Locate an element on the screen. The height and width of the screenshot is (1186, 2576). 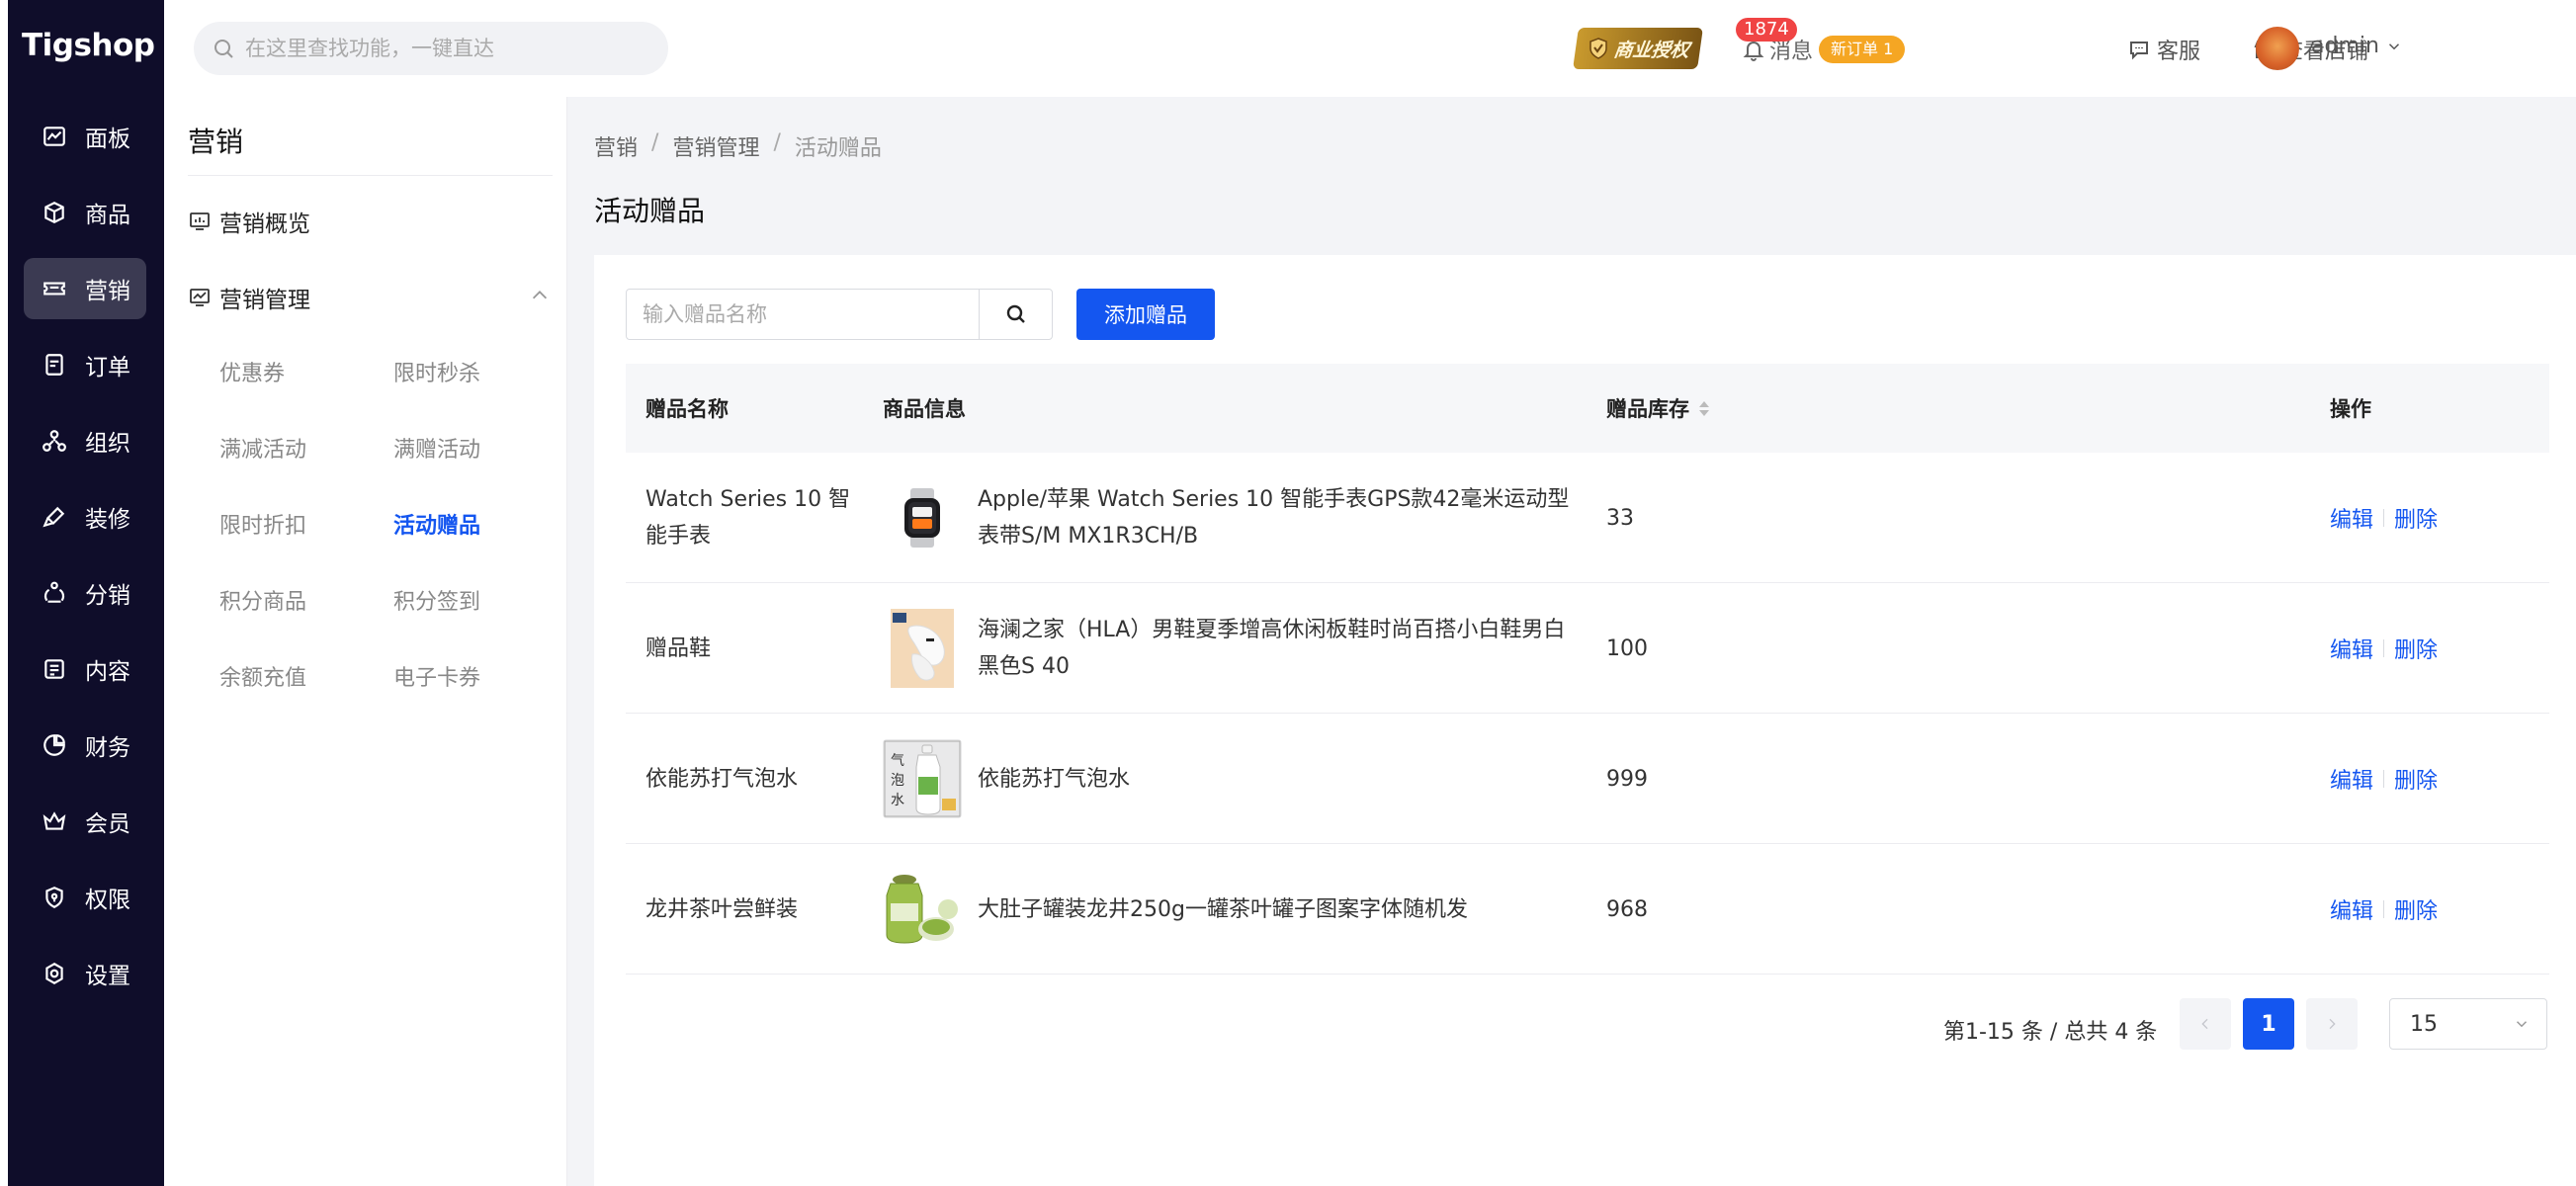
filter-search-button is located at coordinates (1016, 314).